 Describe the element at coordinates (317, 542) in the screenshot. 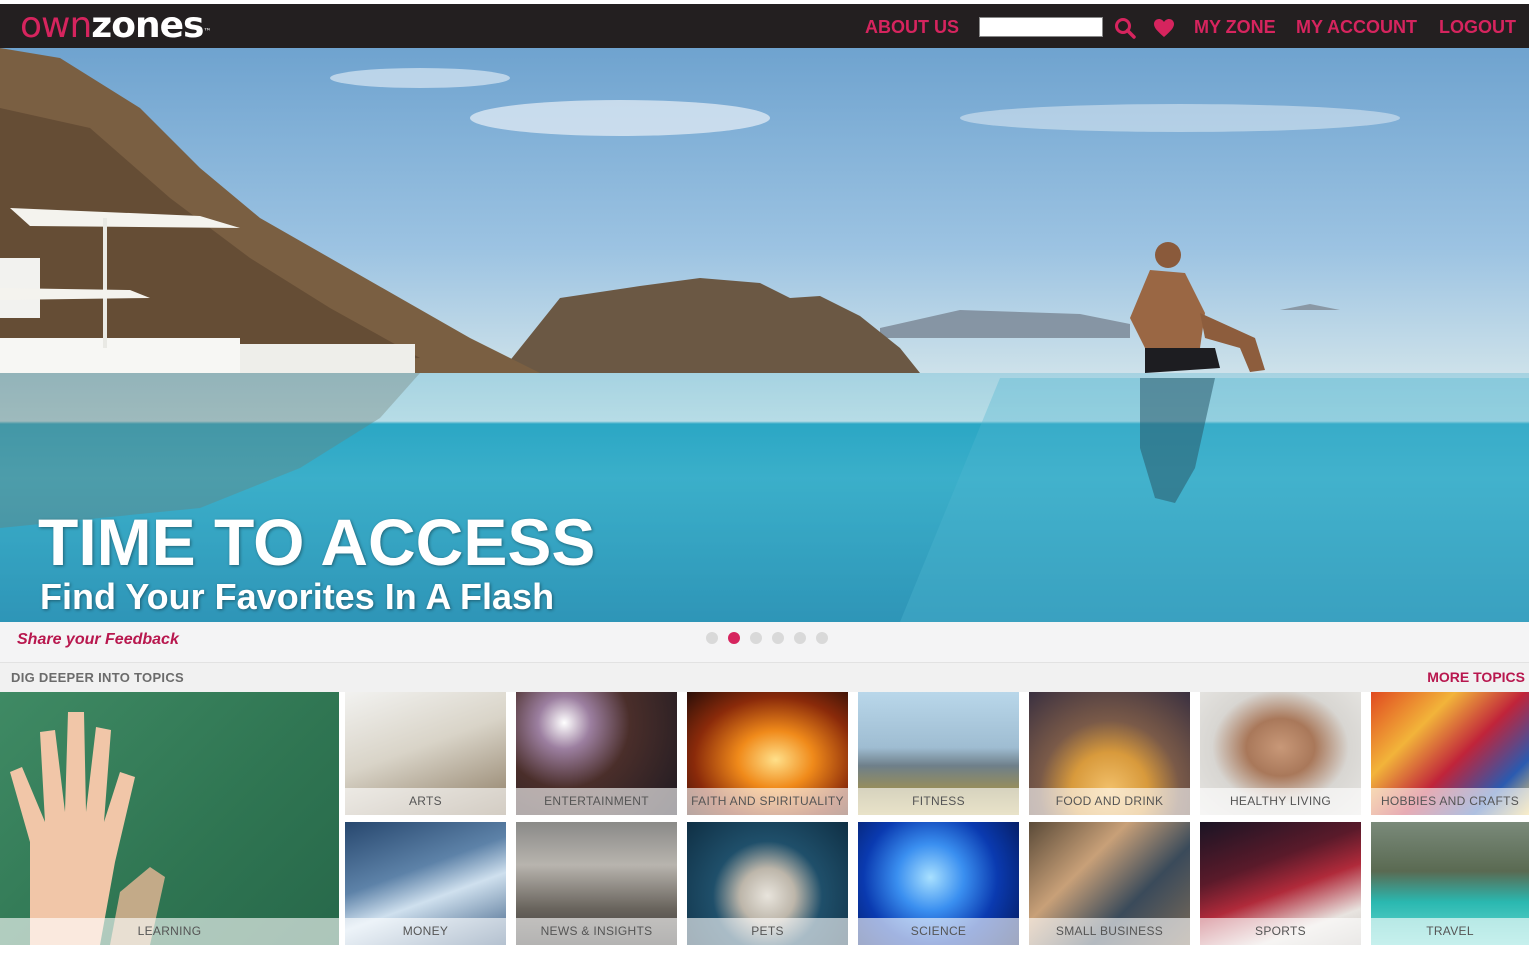

I see `hero-title: TIME TO ACCESS` at that location.